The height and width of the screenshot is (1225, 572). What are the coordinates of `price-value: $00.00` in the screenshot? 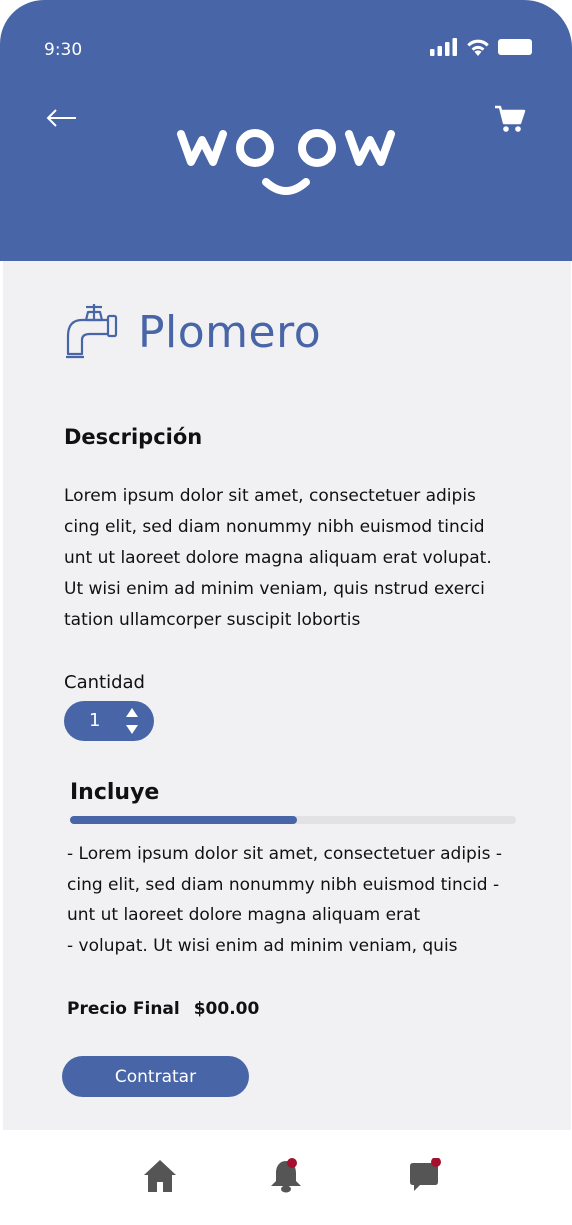 It's located at (226, 1009).